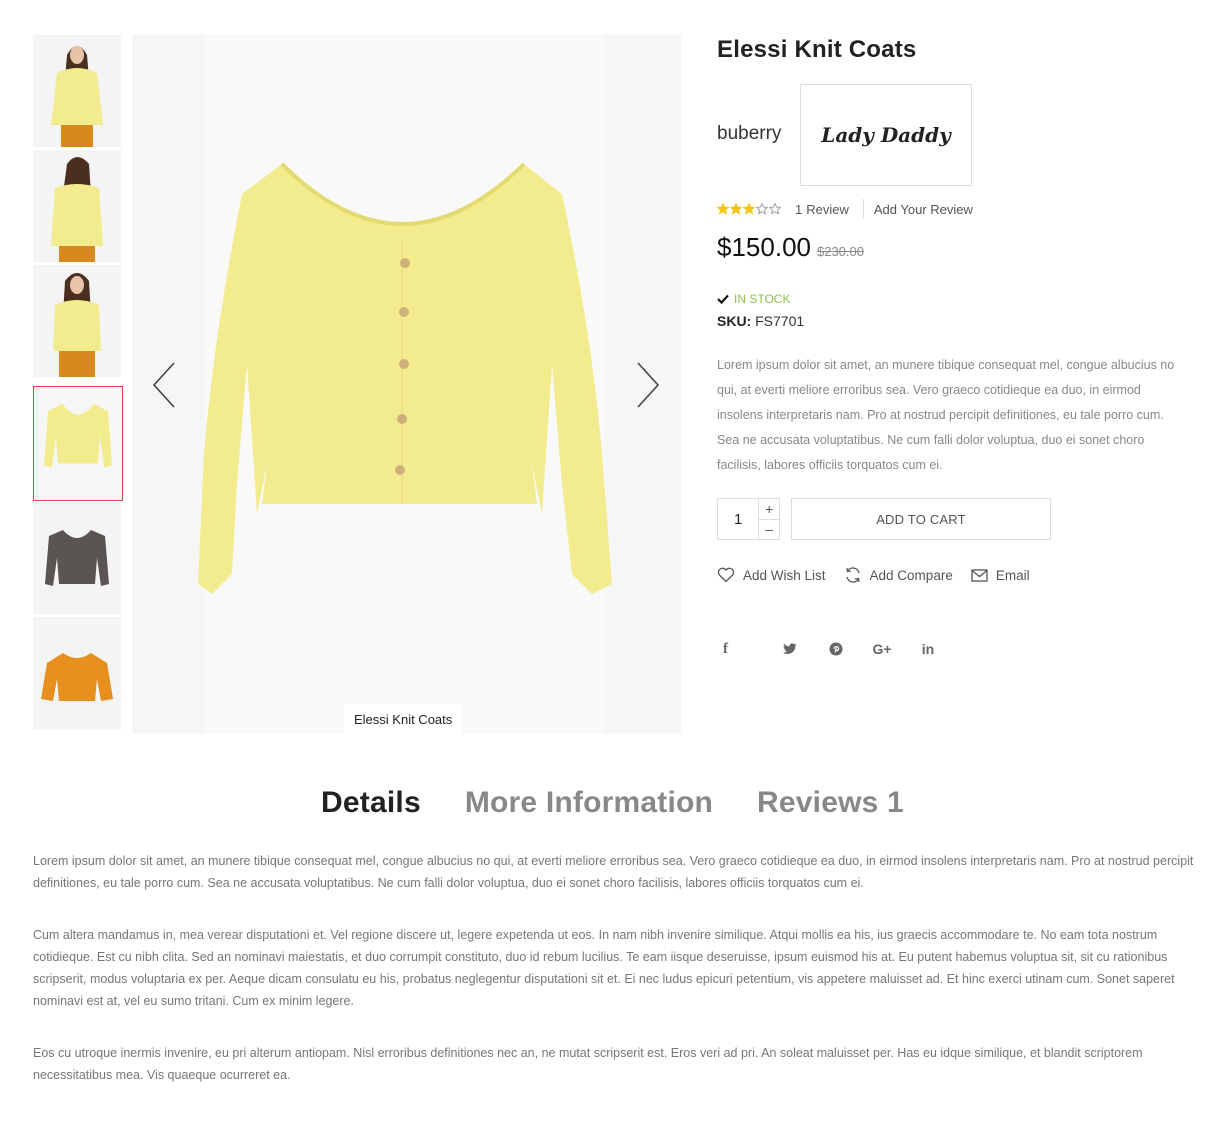 The width and height of the screenshot is (1225, 1129). I want to click on sku-label: SKU:, so click(734, 321).